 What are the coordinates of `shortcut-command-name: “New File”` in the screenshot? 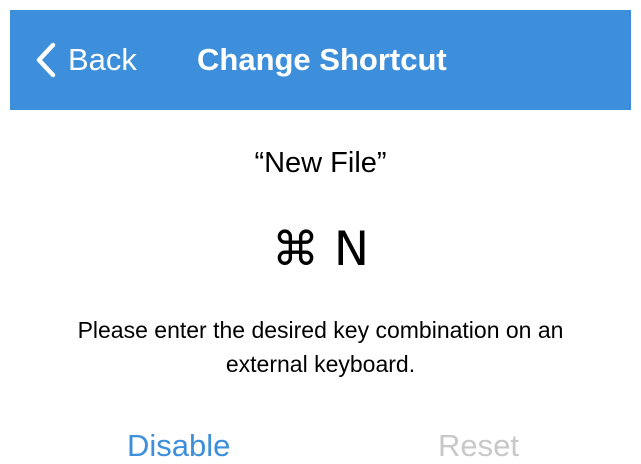 It's located at (320, 163).